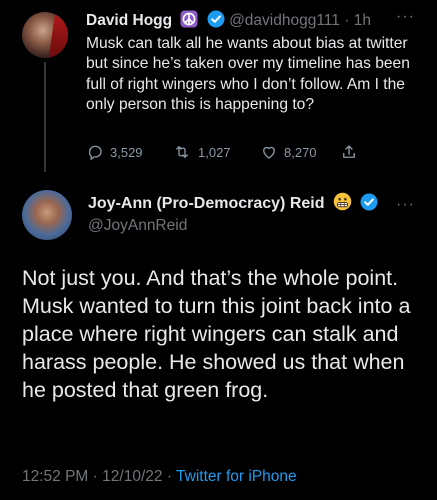  I want to click on share-icon, so click(349, 152).